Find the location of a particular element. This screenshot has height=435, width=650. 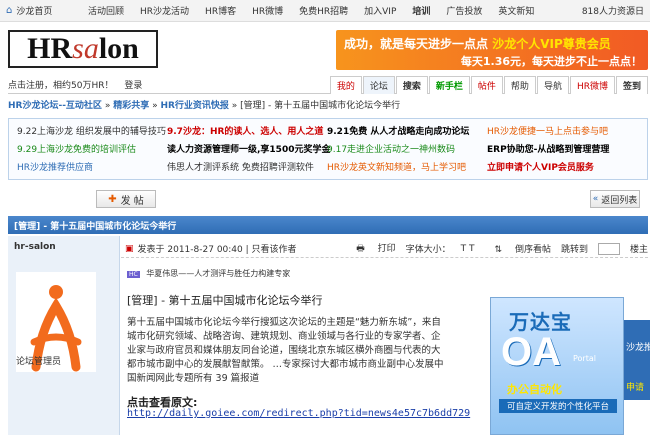

tab-forum: 论坛 is located at coordinates (378, 84).